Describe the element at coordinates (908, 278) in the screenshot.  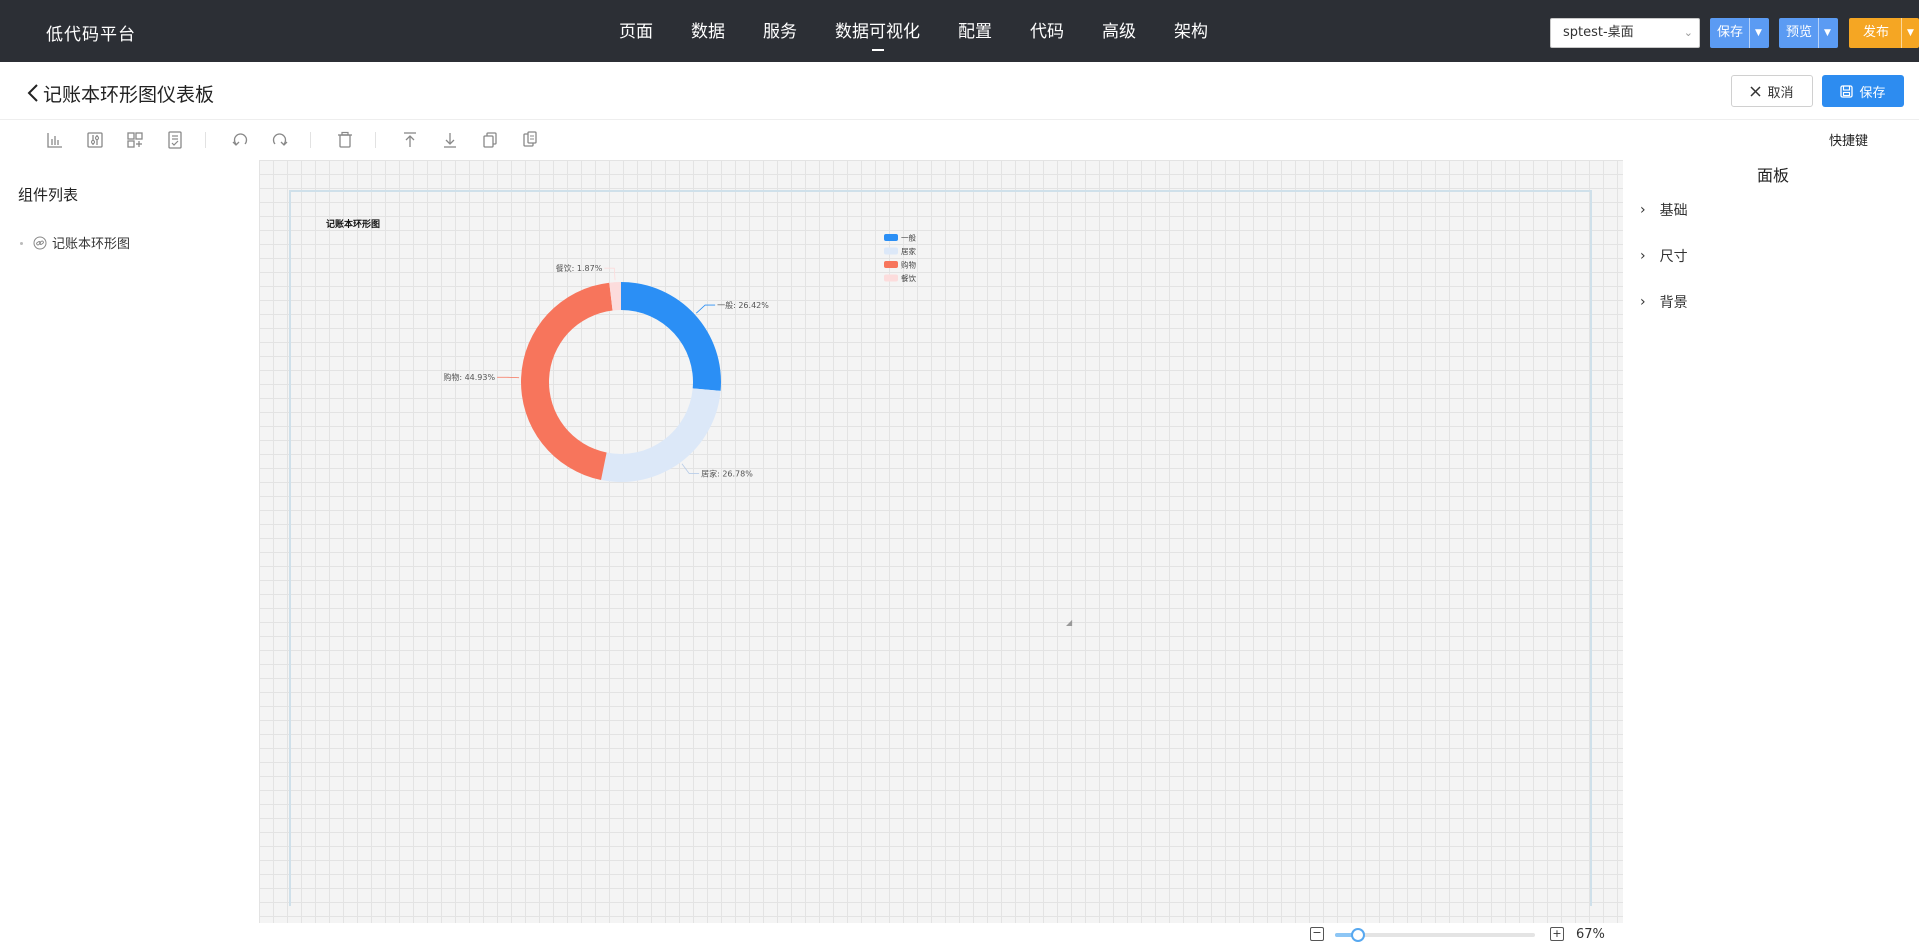
I see `legend-label-3: 餐饮` at that location.